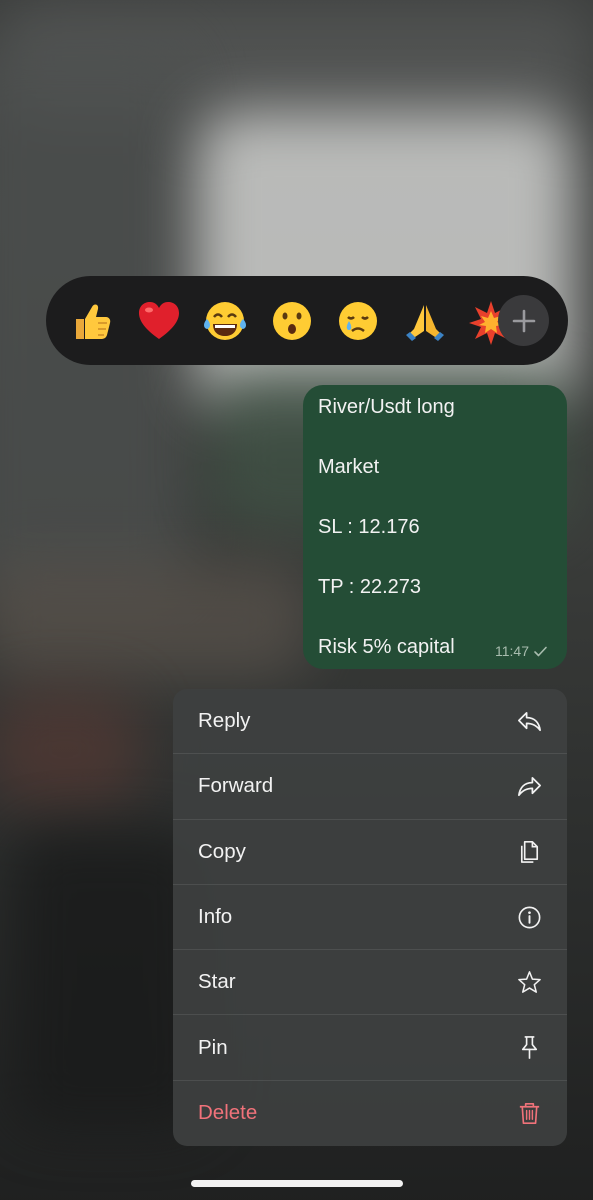 This screenshot has width=593, height=1200. Describe the element at coordinates (369, 527) in the screenshot. I see `message-line: SL : 12.176` at that location.